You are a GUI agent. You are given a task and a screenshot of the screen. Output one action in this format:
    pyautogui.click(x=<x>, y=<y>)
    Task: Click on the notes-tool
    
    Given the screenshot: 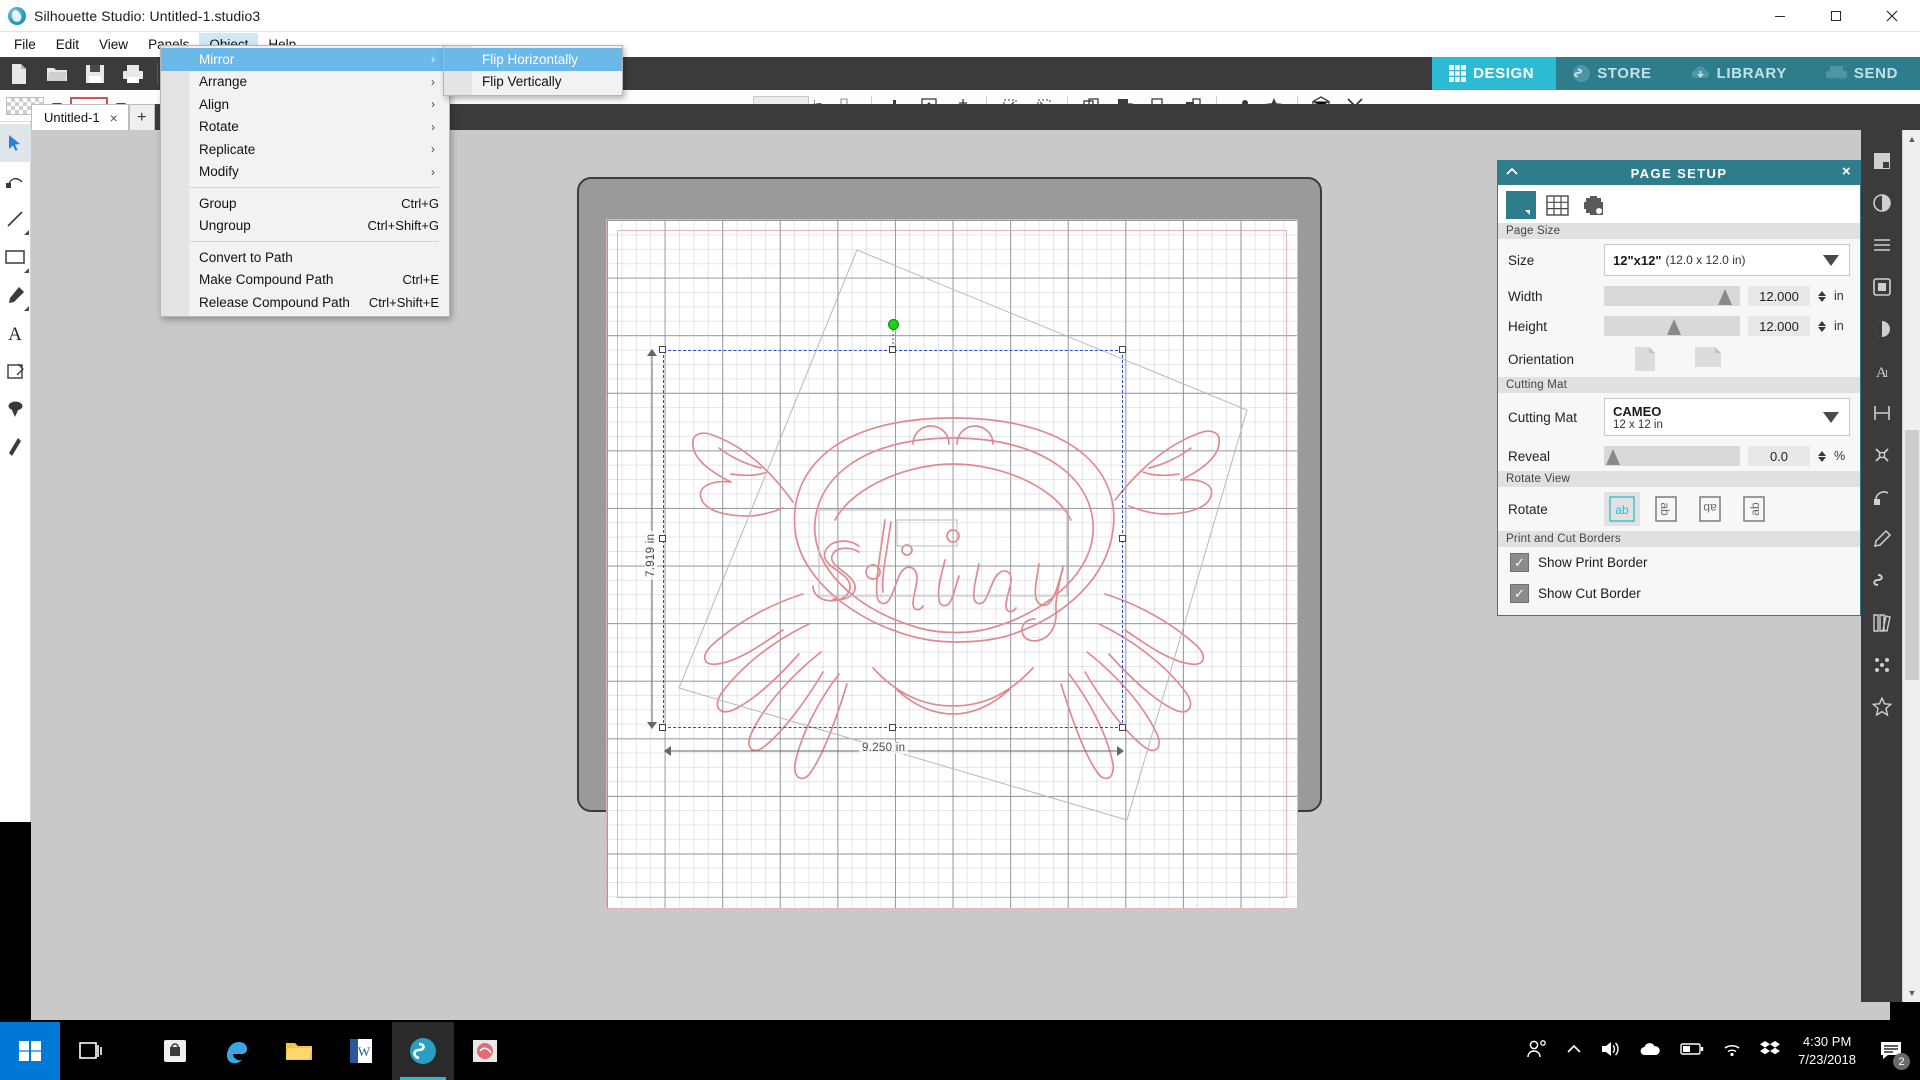 What is the action you would take?
    pyautogui.click(x=15, y=371)
    